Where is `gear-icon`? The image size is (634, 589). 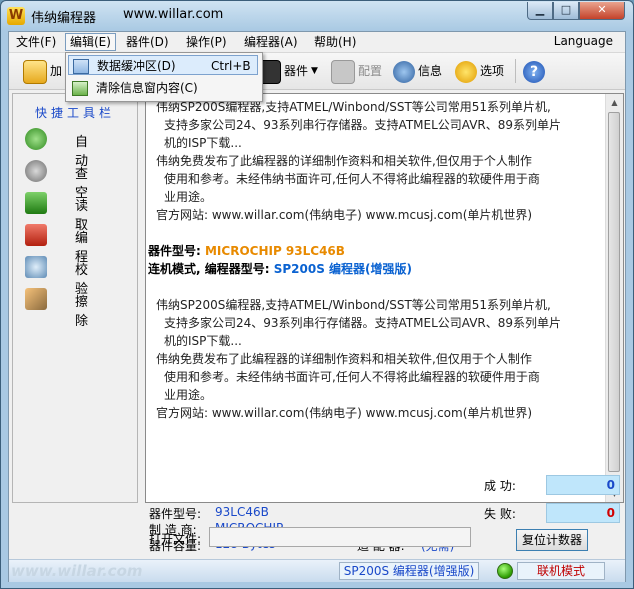 gear-icon is located at coordinates (466, 71).